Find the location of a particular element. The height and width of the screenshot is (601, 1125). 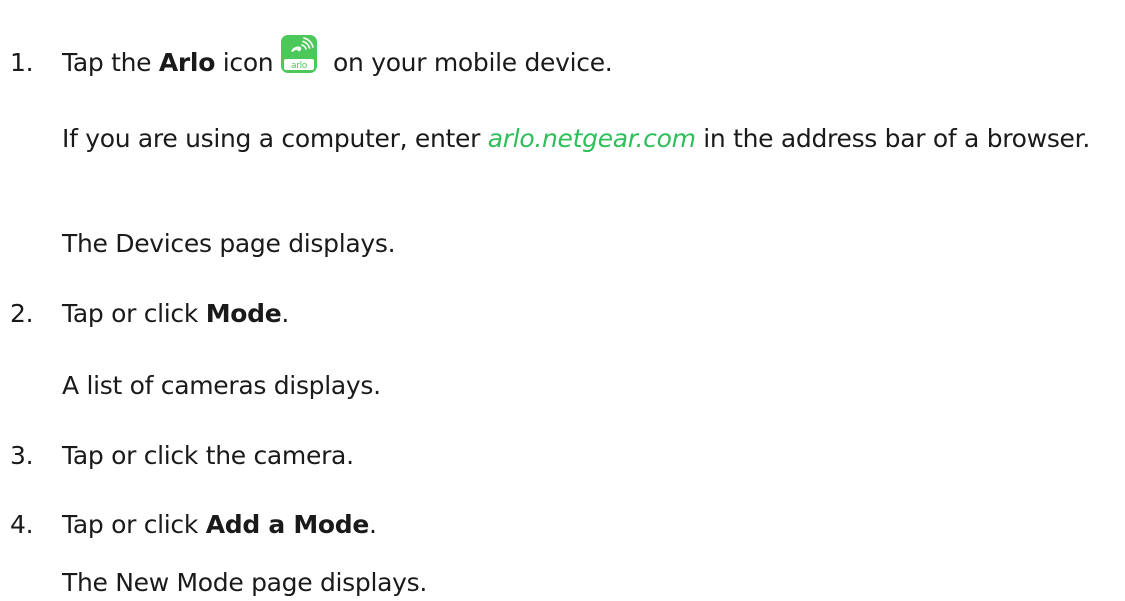

step-3: 3. Tap or click the camera. is located at coordinates (182, 456).